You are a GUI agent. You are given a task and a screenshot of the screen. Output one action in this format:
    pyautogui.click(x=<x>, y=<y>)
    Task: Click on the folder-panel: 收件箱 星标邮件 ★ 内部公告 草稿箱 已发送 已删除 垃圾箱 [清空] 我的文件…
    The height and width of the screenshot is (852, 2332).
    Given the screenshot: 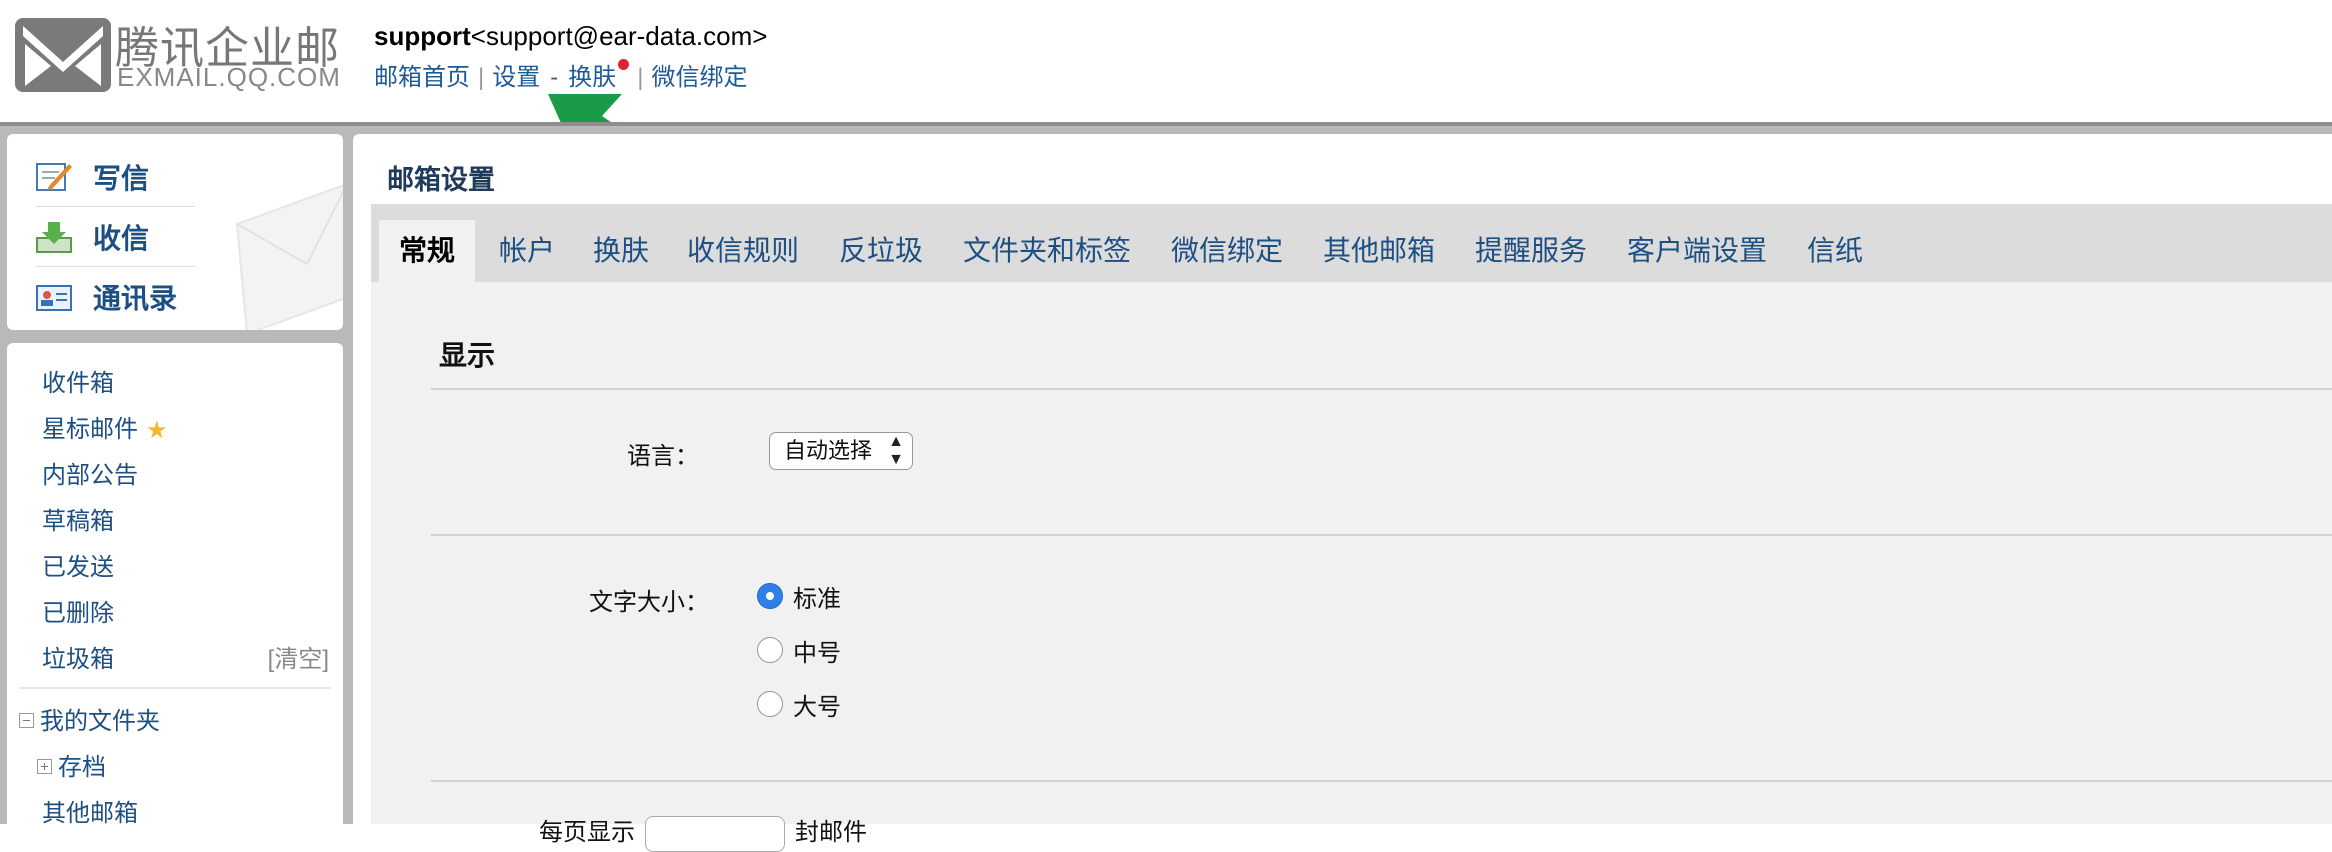 What is the action you would take?
    pyautogui.click(x=175, y=585)
    